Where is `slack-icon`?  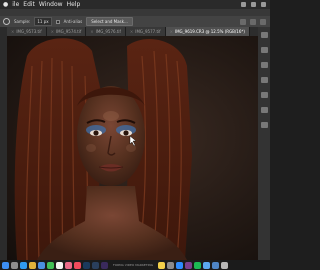
slack-icon is located at coordinates (189, 265).